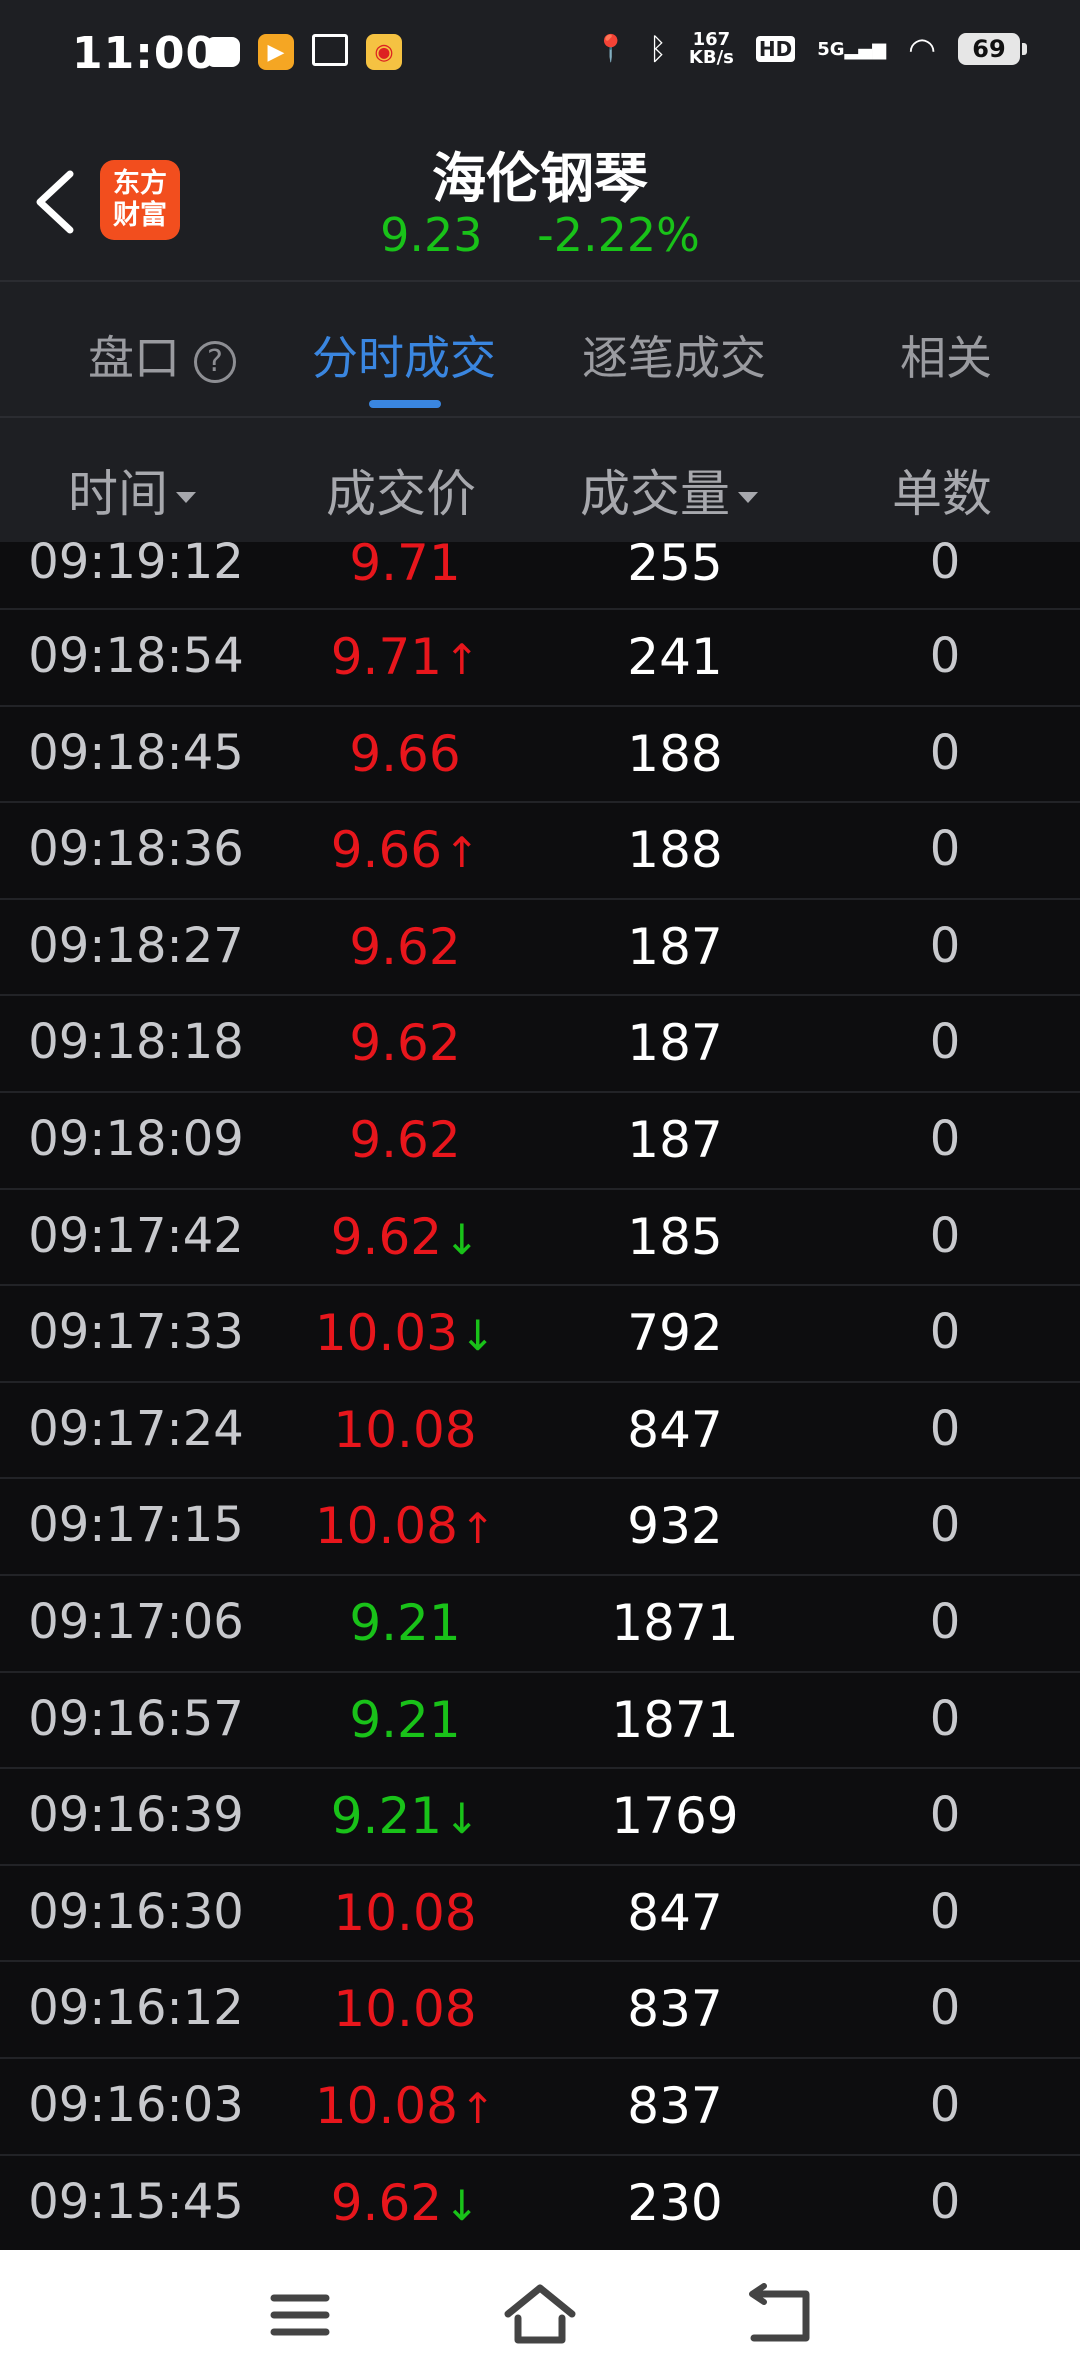 Image resolution: width=1080 pixels, height=2376 pixels. Describe the element at coordinates (386, 1333) in the screenshot. I see `trade-price-value: 10.03` at that location.